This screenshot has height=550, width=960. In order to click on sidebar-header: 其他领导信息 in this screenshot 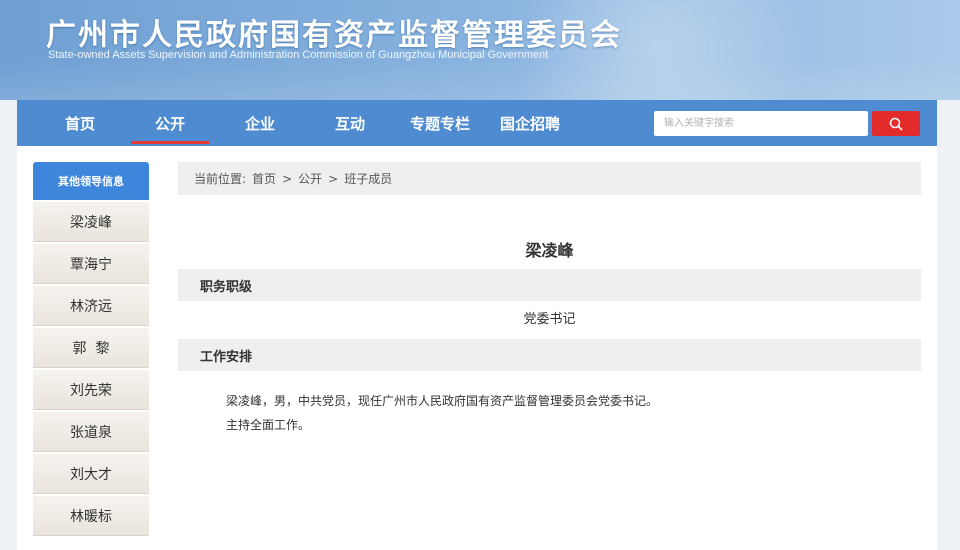, I will do `click(91, 181)`.